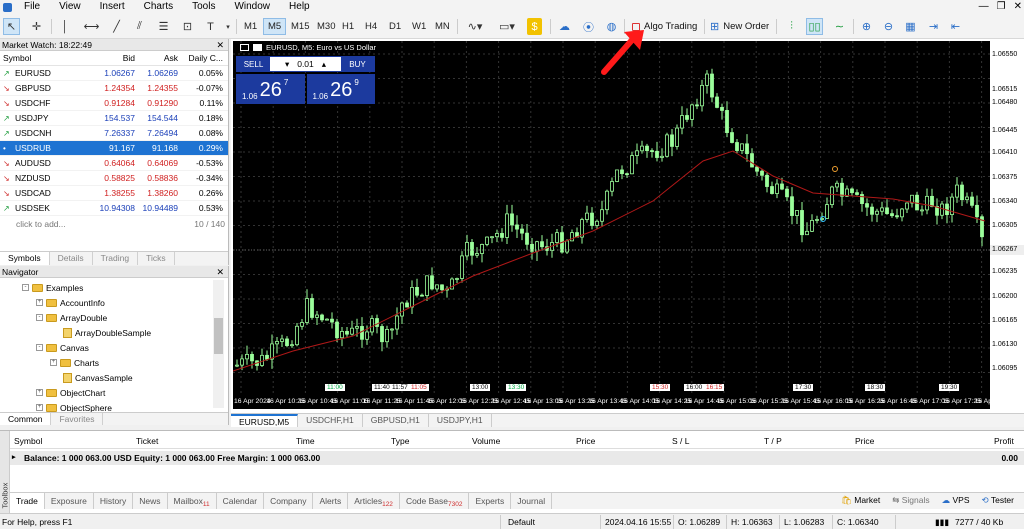 The image size is (1024, 529). I want to click on navigator-item: CanvasSample, so click(91, 377).